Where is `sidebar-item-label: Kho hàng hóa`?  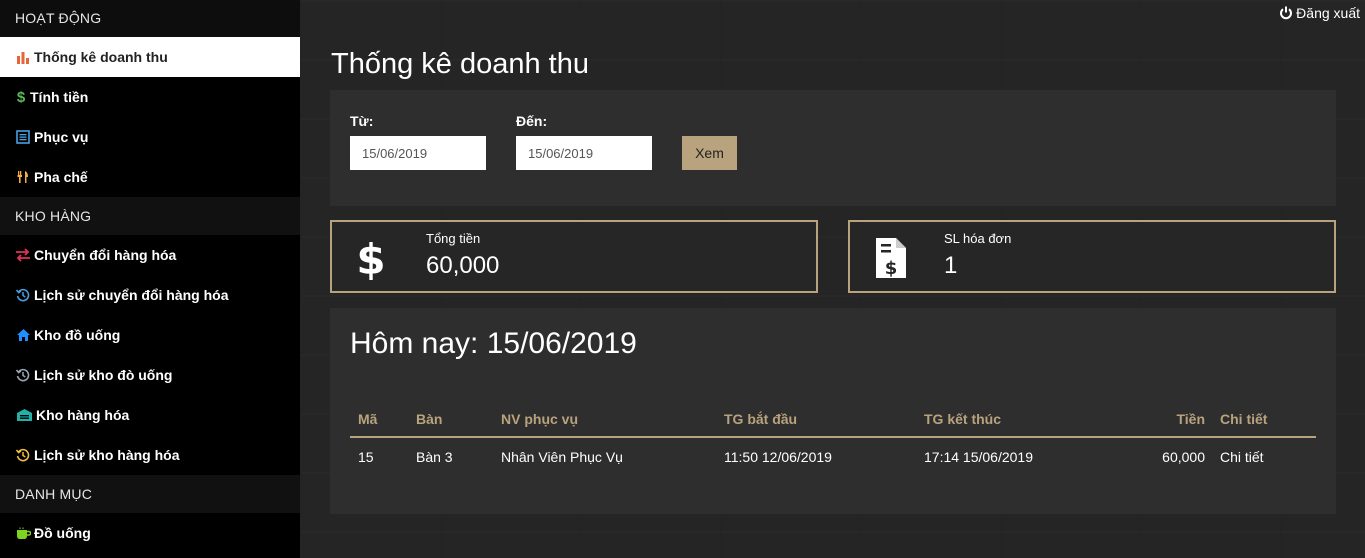 sidebar-item-label: Kho hàng hóa is located at coordinates (83, 415).